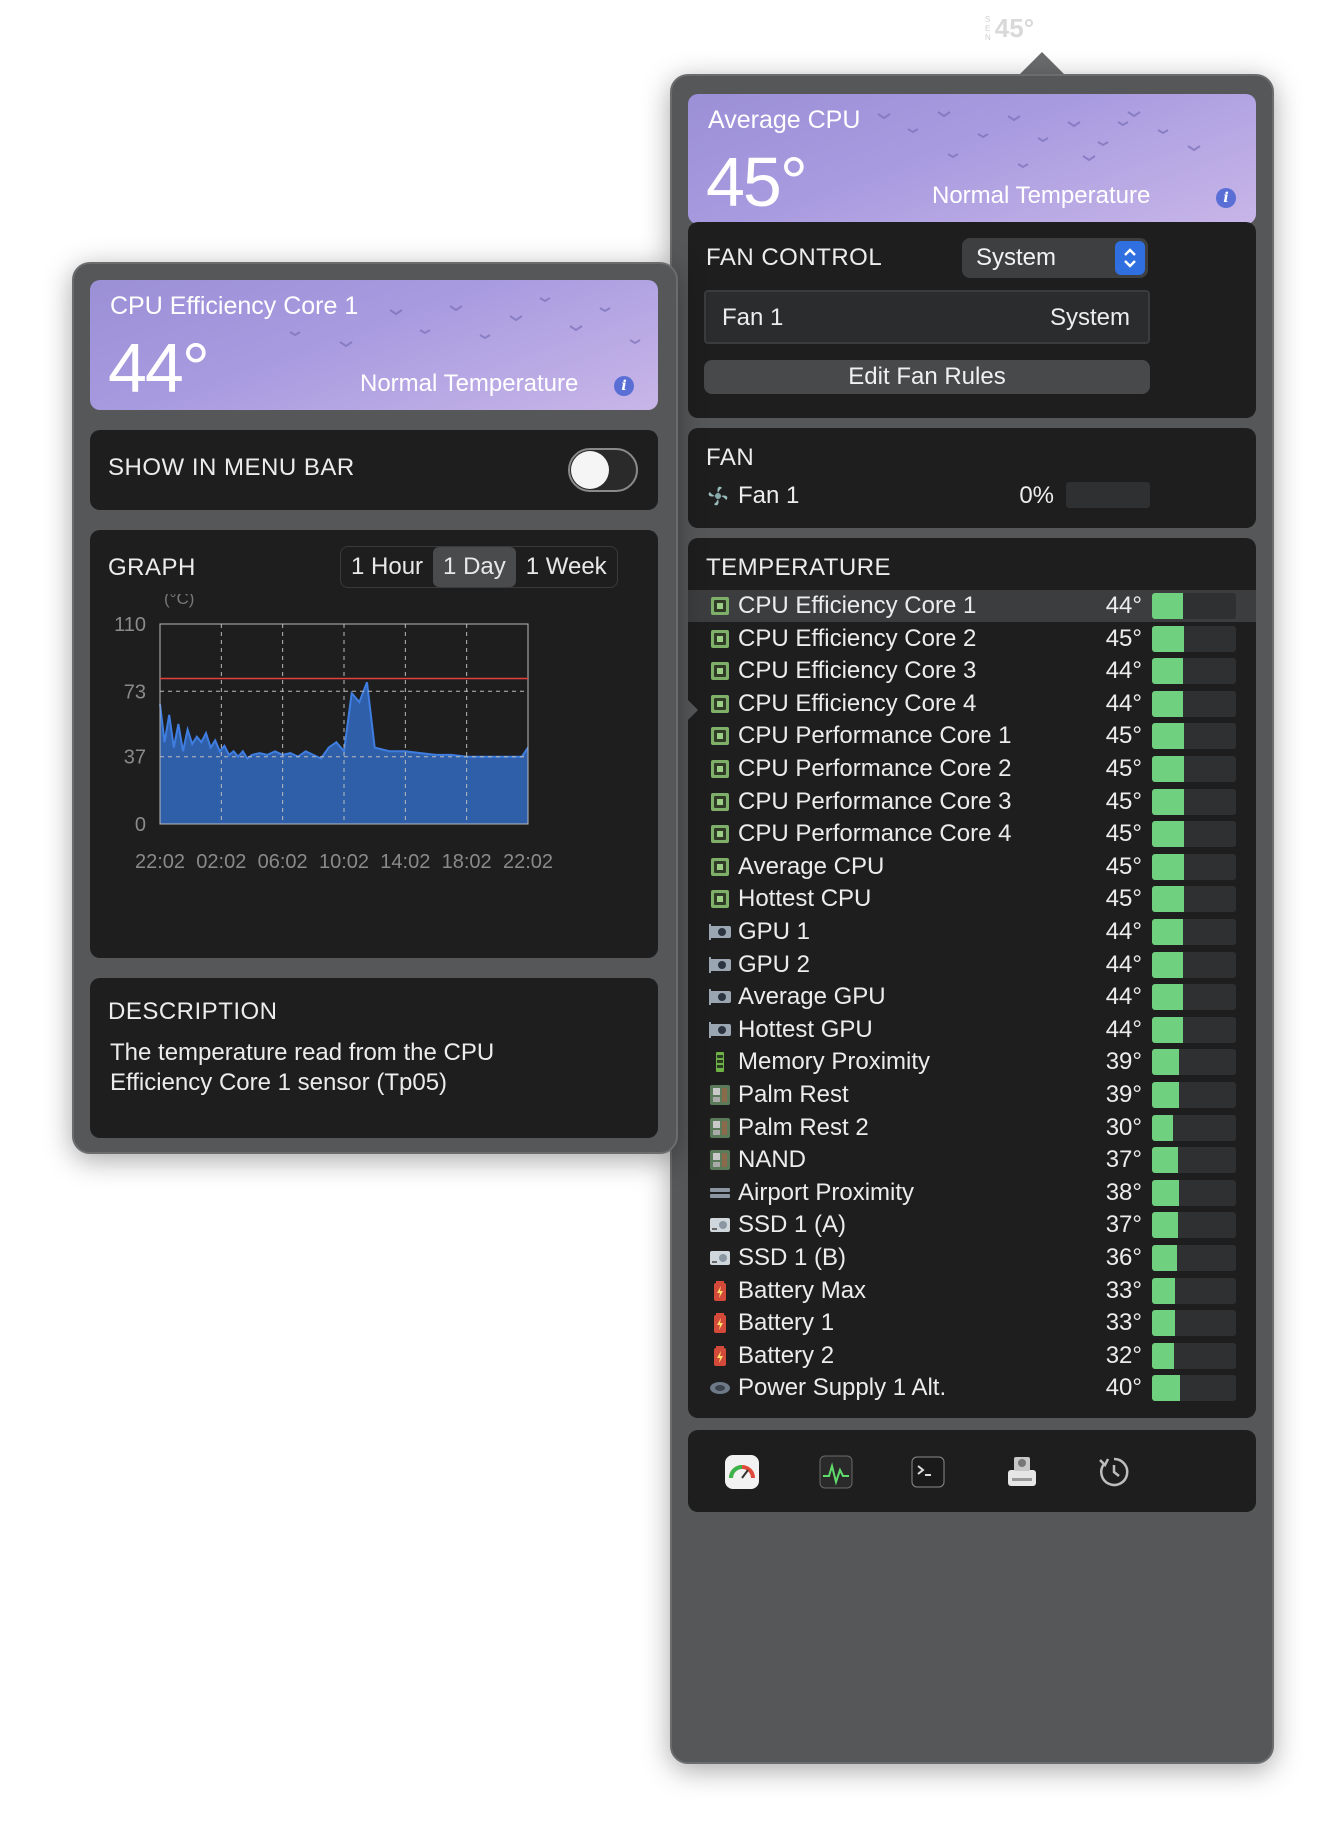 This screenshot has height=1830, width=1338. Describe the element at coordinates (720, 1160) in the screenshot. I see `motherboard-icon` at that location.